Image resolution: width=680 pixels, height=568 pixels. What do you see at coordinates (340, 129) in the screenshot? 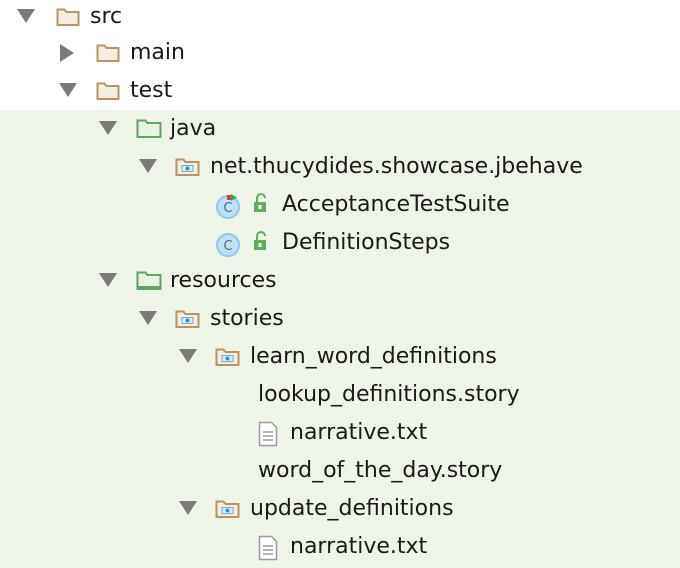
I see `tree-row-java: java` at bounding box center [340, 129].